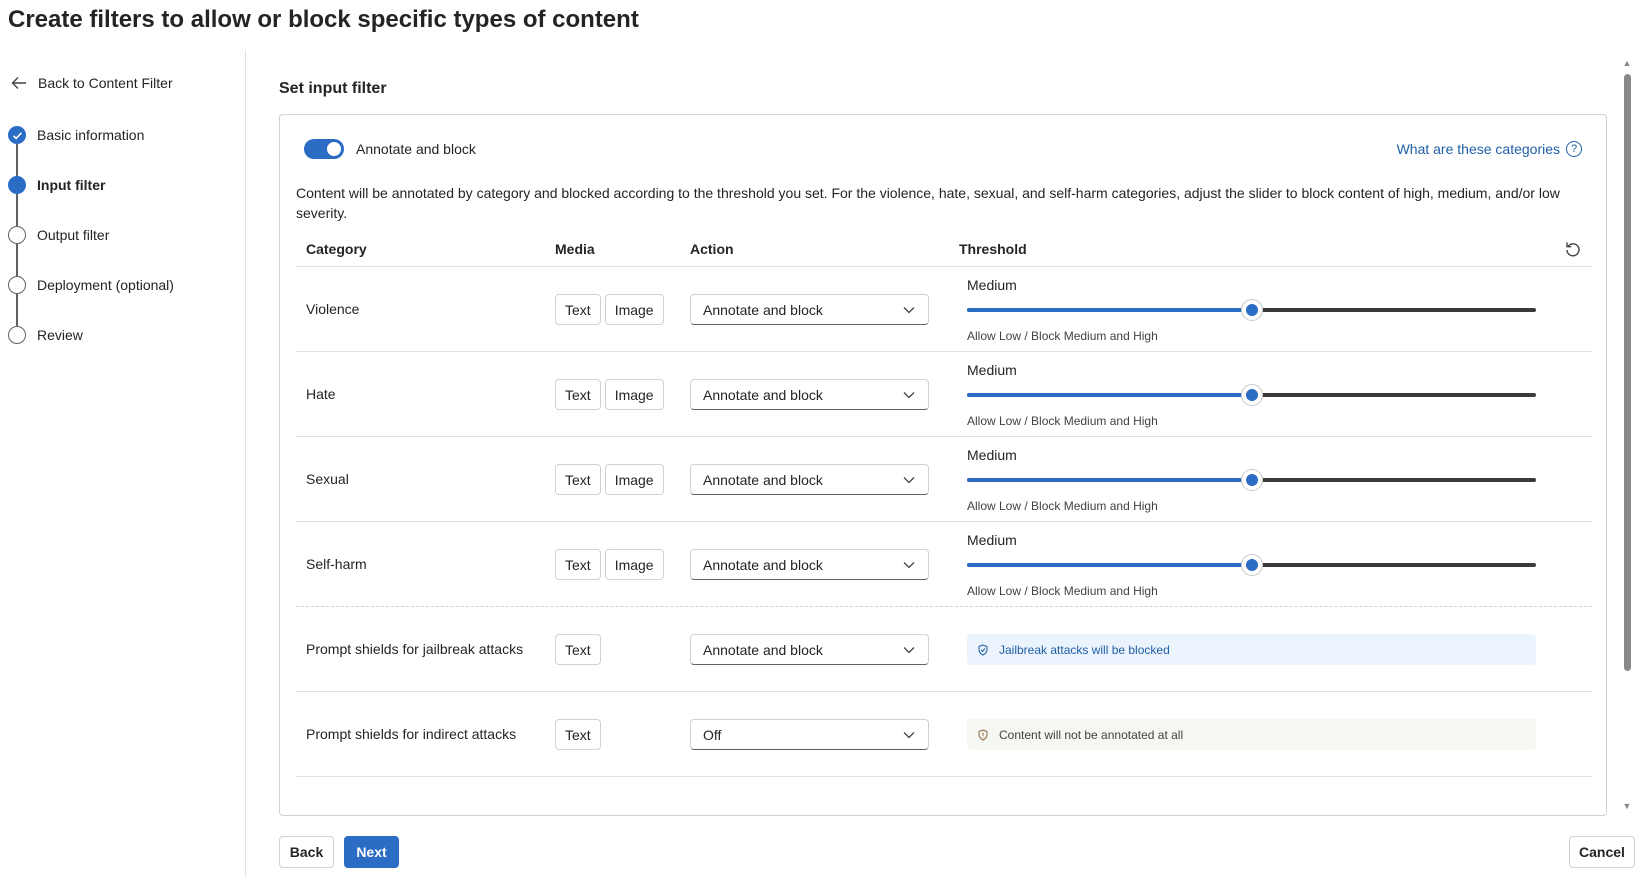 The width and height of the screenshot is (1639, 877). I want to click on question-circle-icon: ?, so click(1574, 149).